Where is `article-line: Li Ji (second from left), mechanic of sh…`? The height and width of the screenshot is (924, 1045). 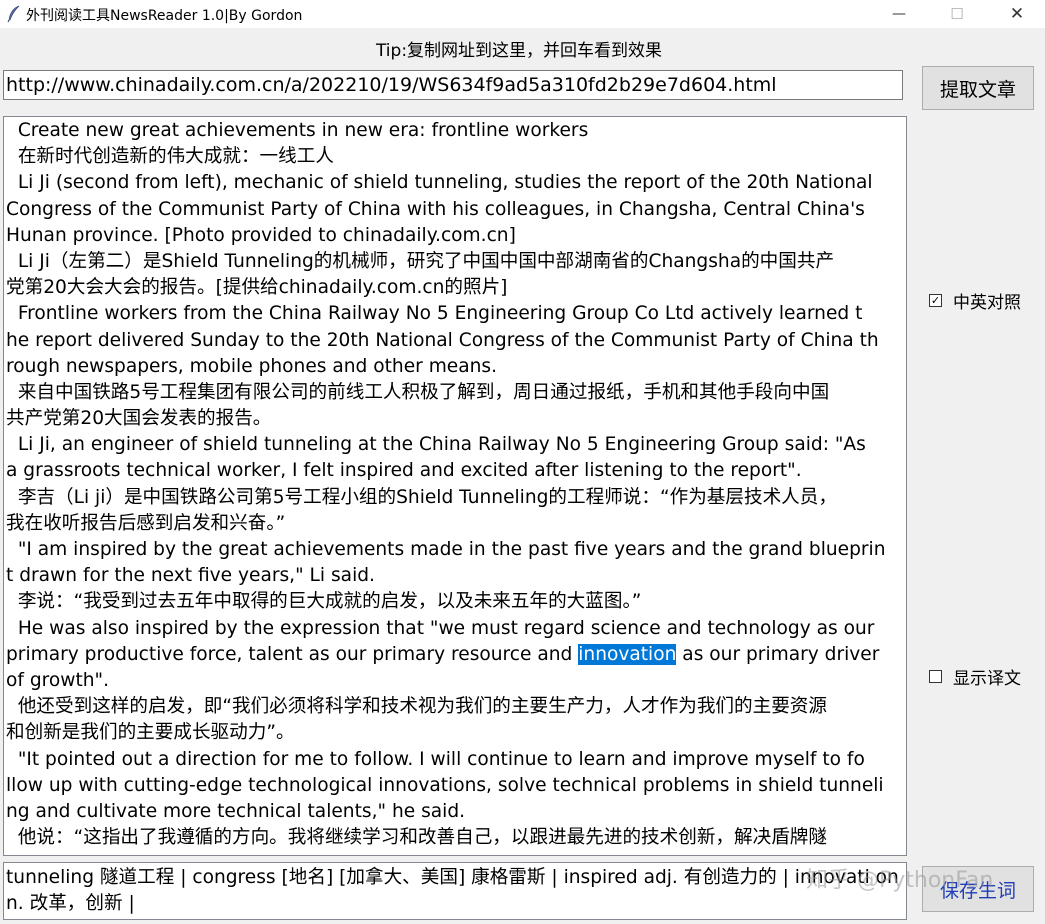 article-line: Li Ji (second from left), mechanic of sh… is located at coordinates (439, 183).